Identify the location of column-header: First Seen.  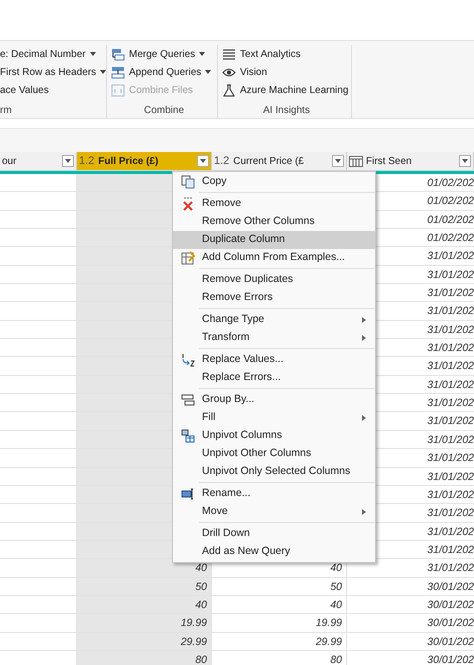
(410, 161).